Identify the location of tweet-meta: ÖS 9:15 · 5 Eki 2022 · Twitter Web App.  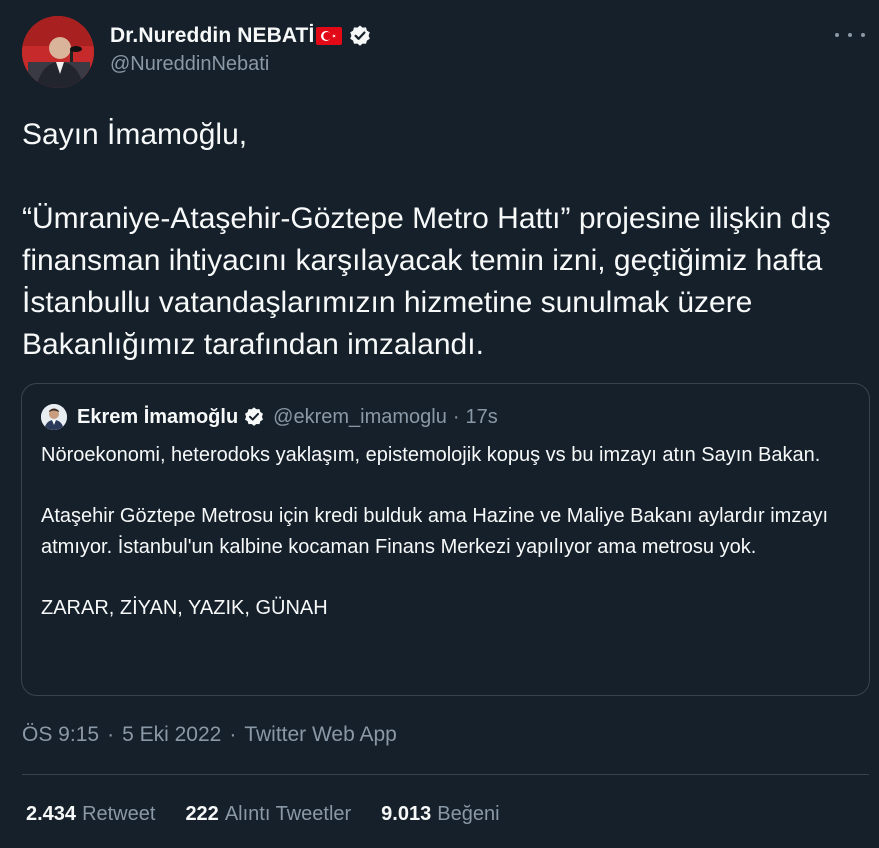
(209, 735).